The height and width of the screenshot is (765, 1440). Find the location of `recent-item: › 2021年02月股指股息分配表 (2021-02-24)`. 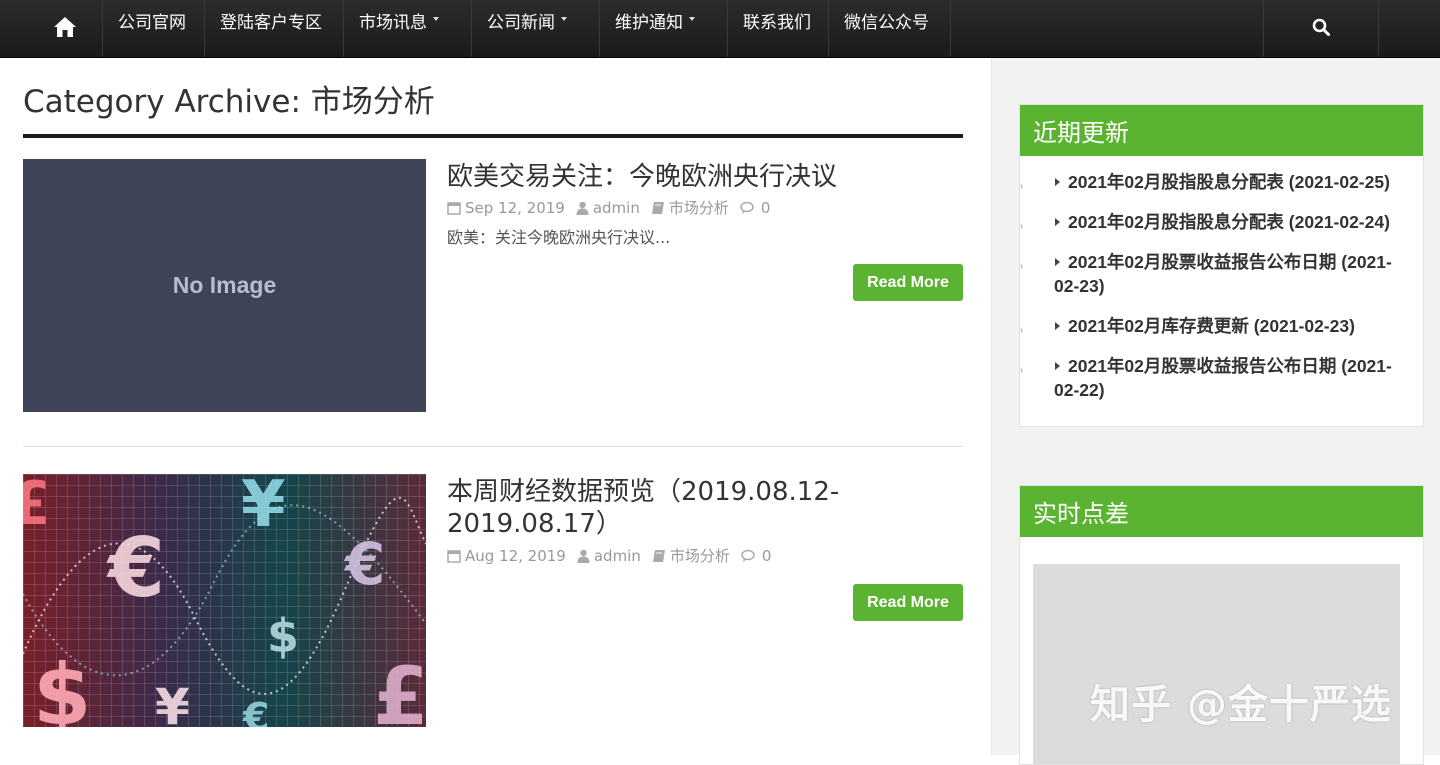

recent-item: › 2021年02月股指股息分配表 (2021-02-24) is located at coordinates (1214, 222).